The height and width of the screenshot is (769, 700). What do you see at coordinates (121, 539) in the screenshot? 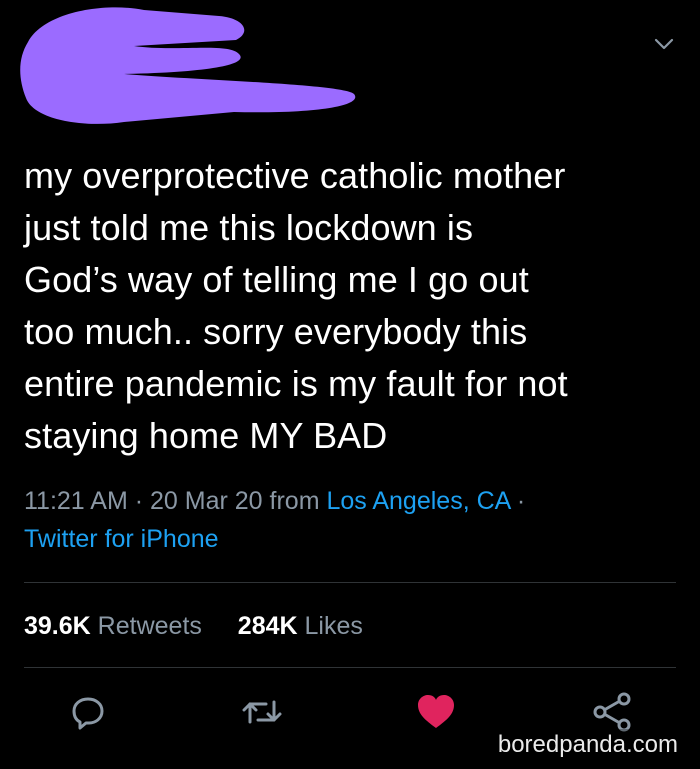
I see `source-link: Twitter for iPhone` at bounding box center [121, 539].